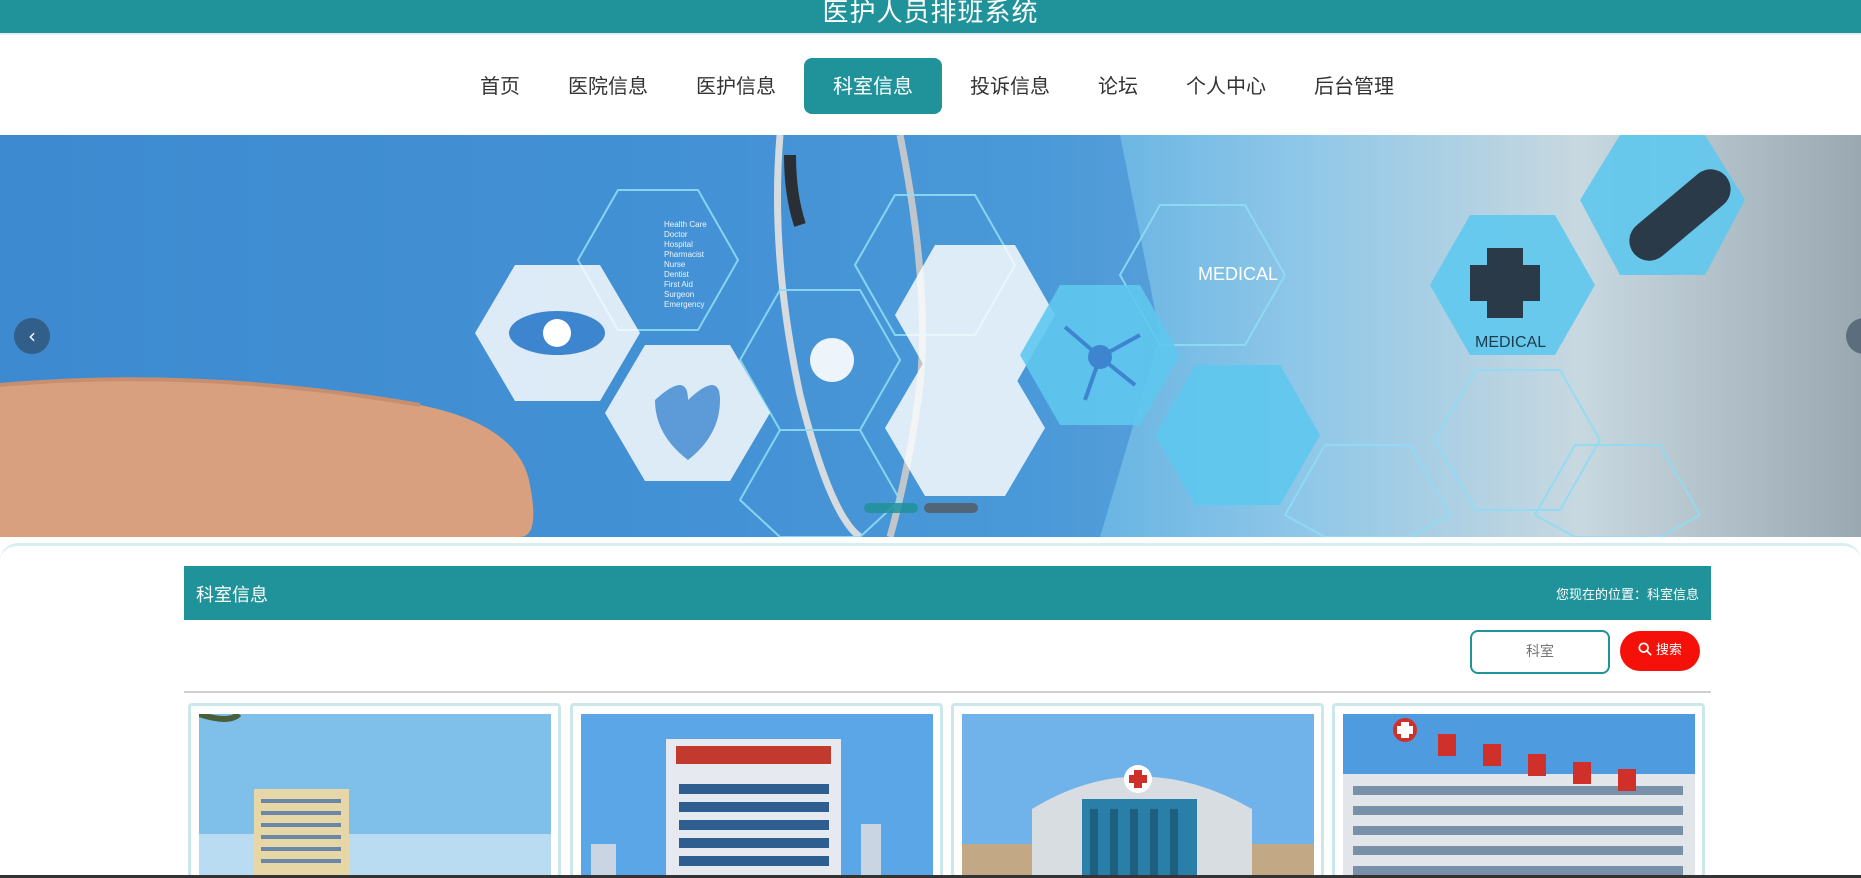 This screenshot has width=1861, height=878. I want to click on chevron-left-icon: ‹, so click(32, 336).